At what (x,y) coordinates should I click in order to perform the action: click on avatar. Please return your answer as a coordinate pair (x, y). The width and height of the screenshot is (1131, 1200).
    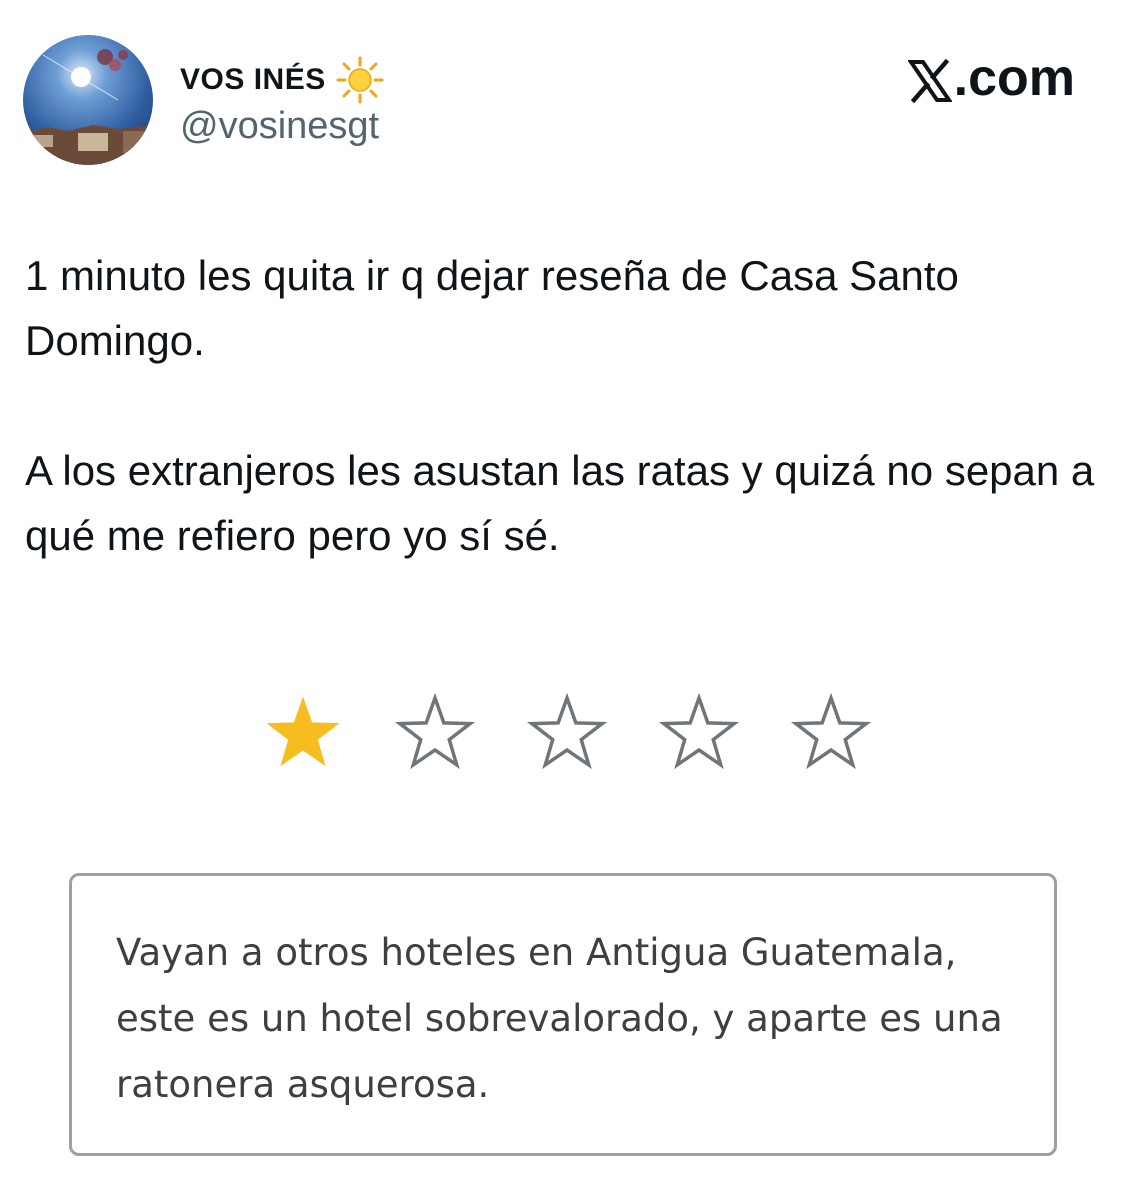
    Looking at the image, I should click on (88, 100).